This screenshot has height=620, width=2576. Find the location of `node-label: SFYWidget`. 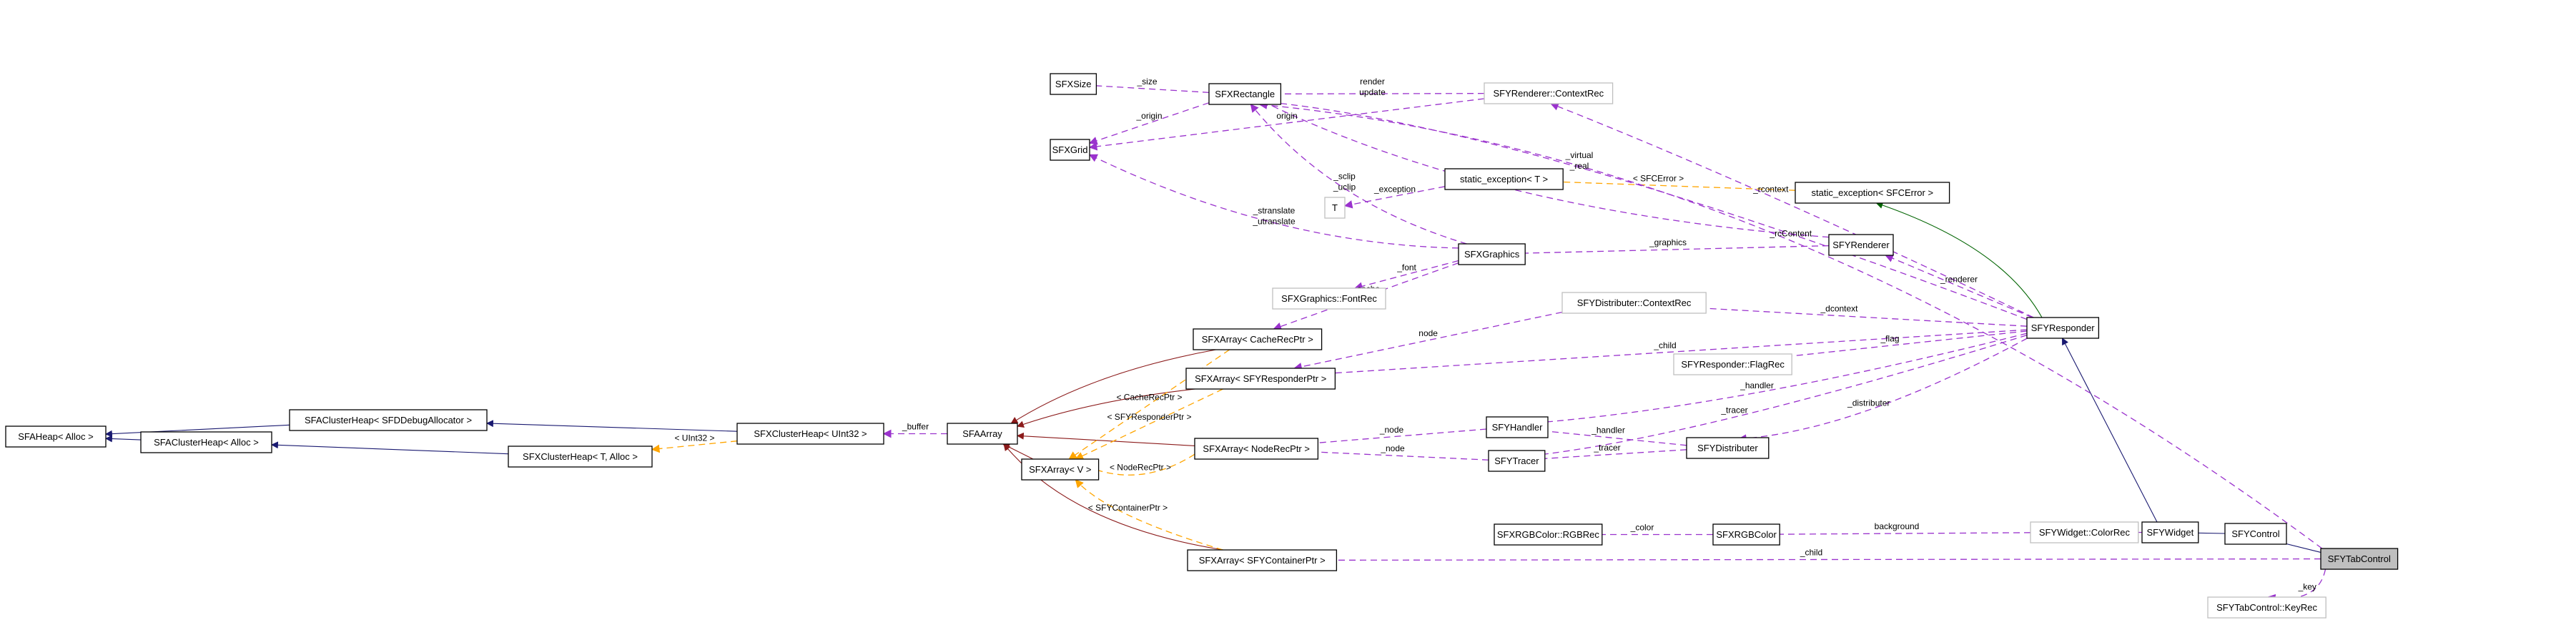

node-label: SFYWidget is located at coordinates (2170, 532).